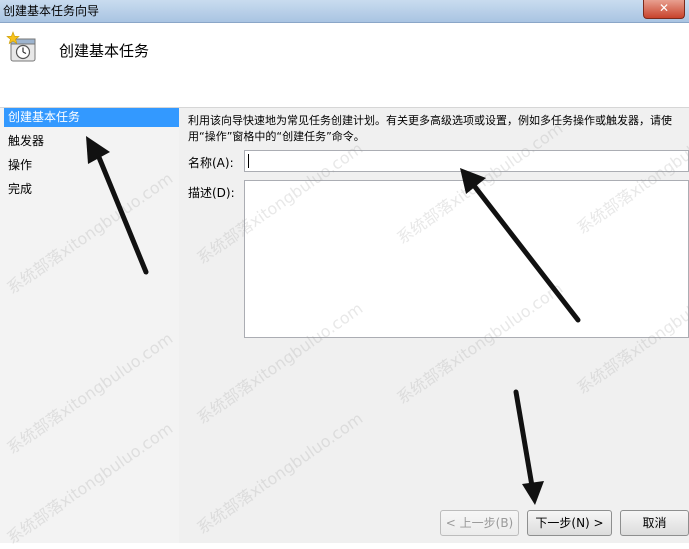 The height and width of the screenshot is (549, 689). I want to click on description-label: 描述(D):, so click(211, 193).